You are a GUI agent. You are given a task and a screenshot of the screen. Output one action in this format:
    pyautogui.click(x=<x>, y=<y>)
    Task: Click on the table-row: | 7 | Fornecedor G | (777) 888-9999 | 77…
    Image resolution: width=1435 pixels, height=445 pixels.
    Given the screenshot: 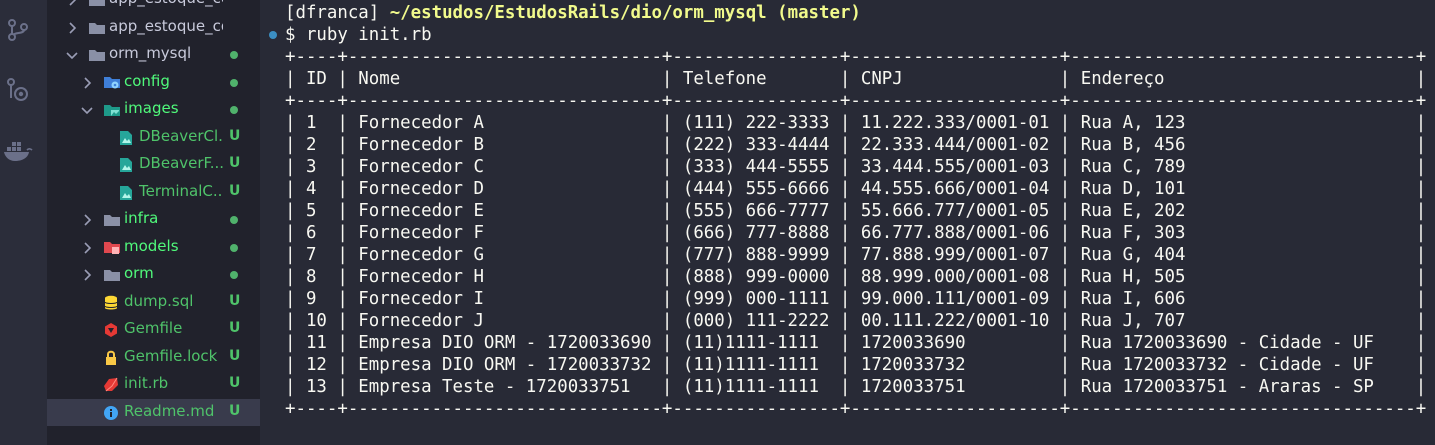 What is the action you would take?
    pyautogui.click(x=856, y=255)
    